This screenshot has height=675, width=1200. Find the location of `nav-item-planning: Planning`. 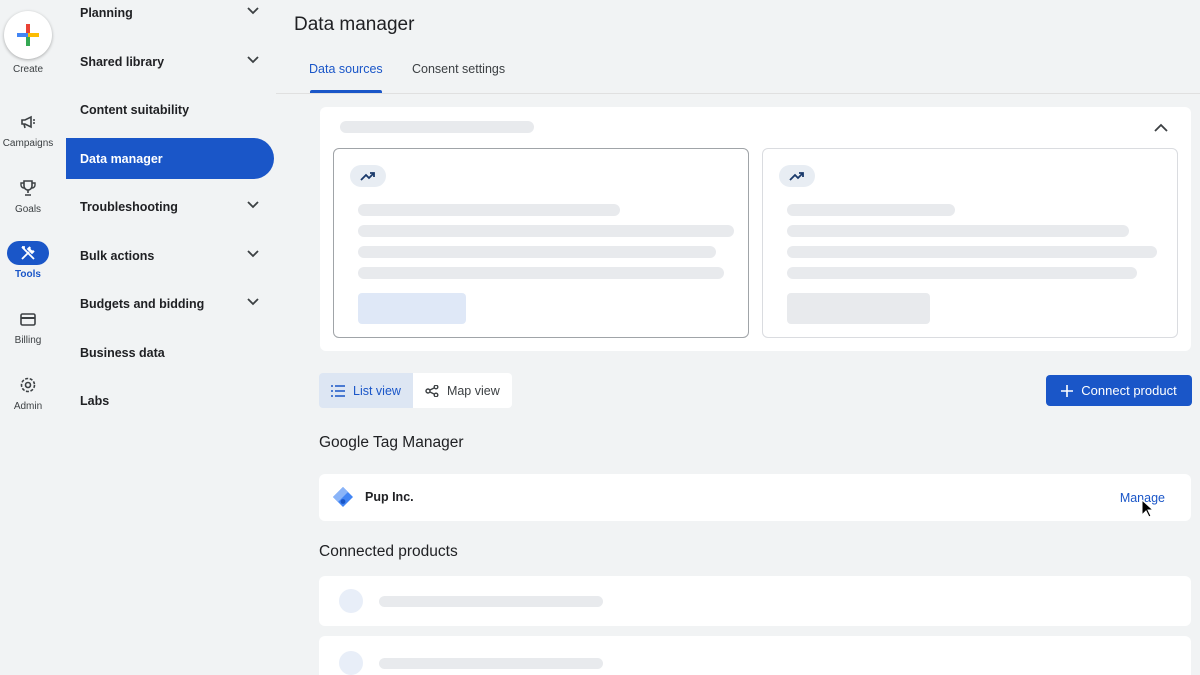

nav-item-planning: Planning is located at coordinates (170, 16).